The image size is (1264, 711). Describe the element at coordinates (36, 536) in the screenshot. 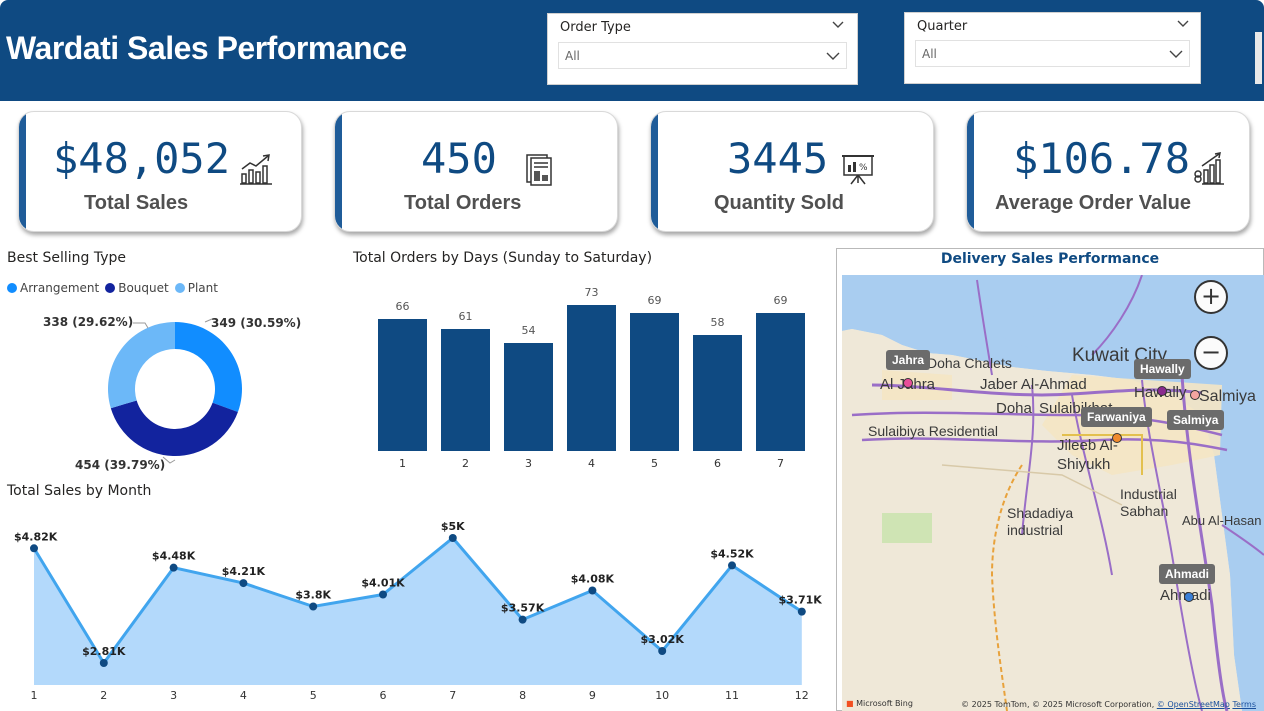

I see `data-label-month-1: $4.82K` at that location.